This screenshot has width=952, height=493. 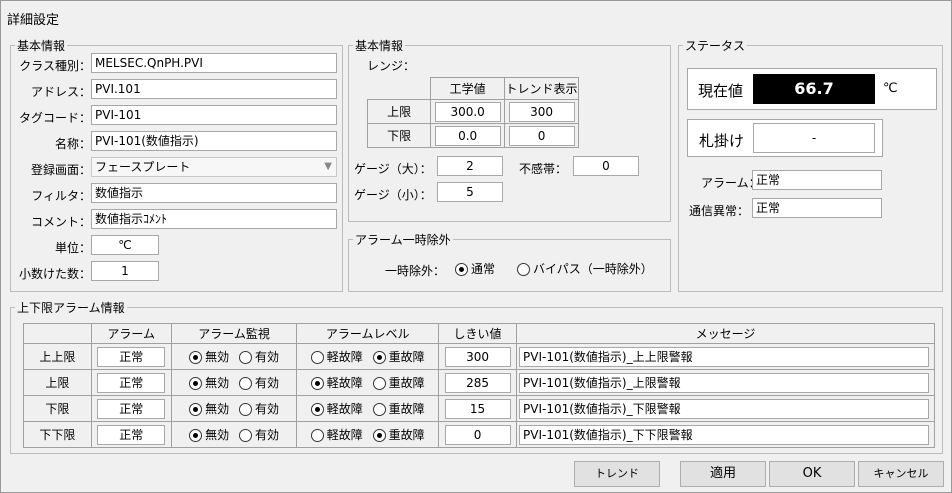 What do you see at coordinates (57, 408) in the screenshot?
I see `row-name: 下限` at bounding box center [57, 408].